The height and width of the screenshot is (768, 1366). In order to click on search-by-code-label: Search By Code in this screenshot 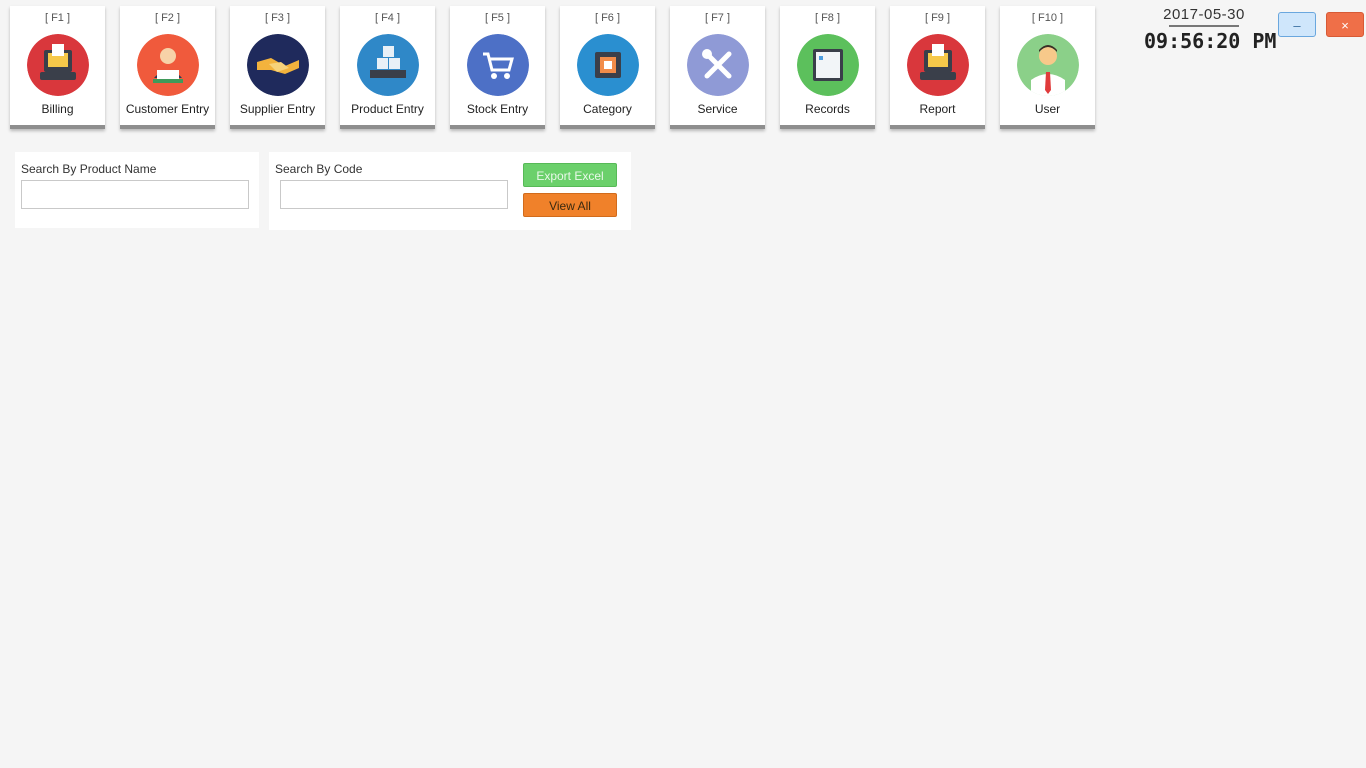, I will do `click(319, 169)`.